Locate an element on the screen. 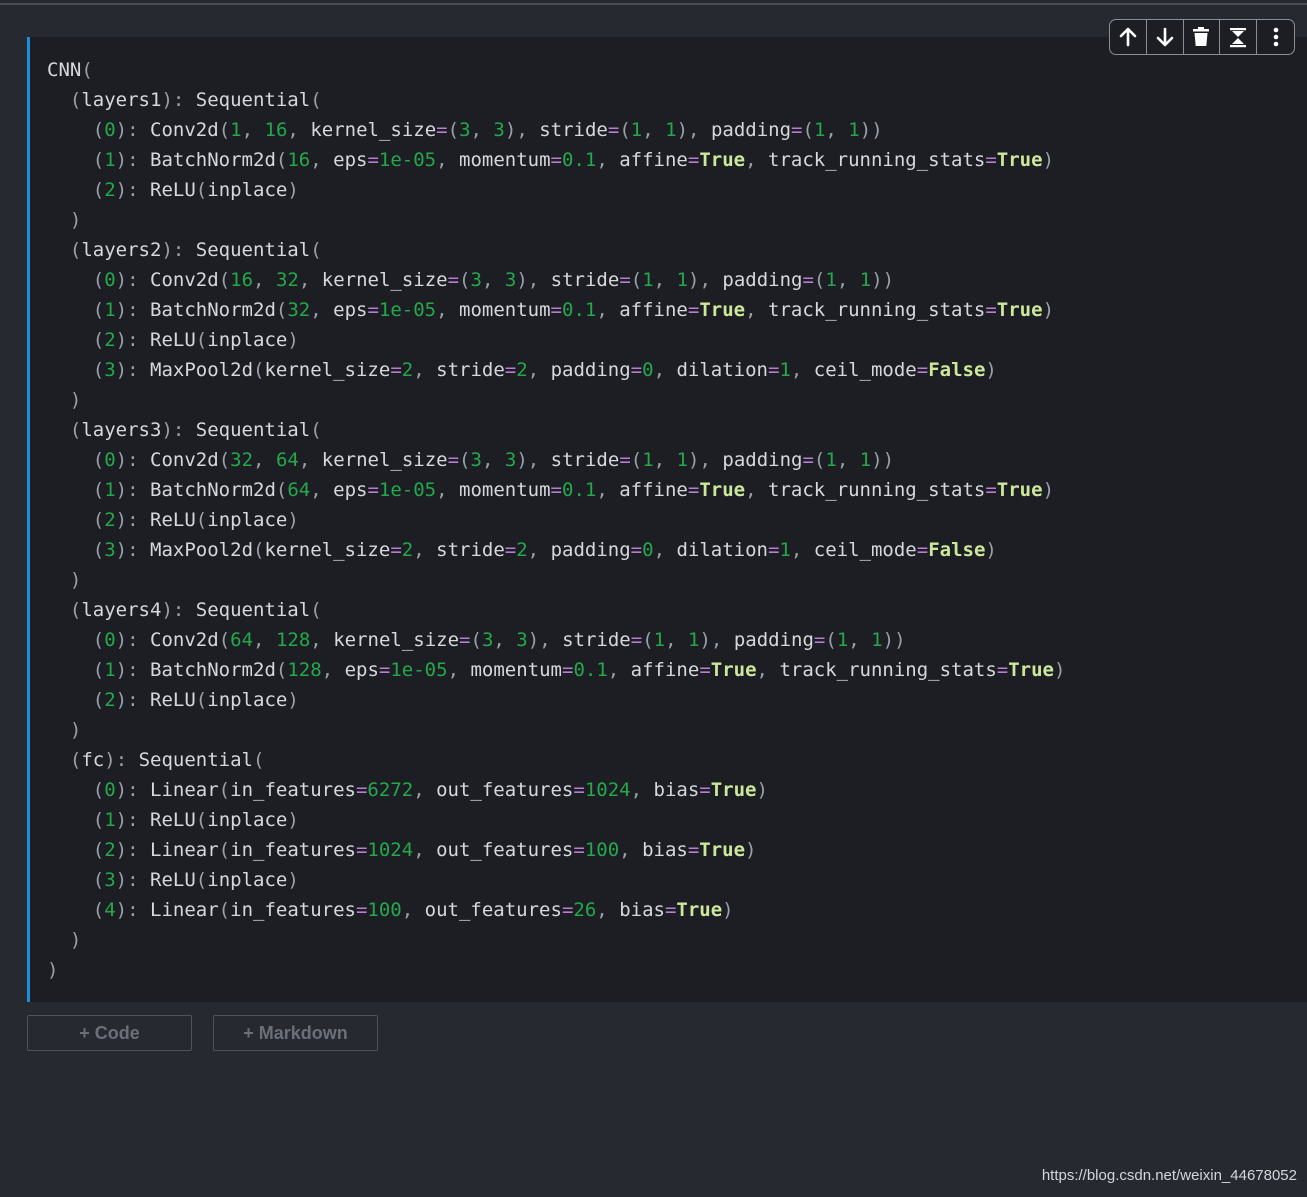 This screenshot has width=1307, height=1197. delete-icon is located at coordinates (1201, 36).